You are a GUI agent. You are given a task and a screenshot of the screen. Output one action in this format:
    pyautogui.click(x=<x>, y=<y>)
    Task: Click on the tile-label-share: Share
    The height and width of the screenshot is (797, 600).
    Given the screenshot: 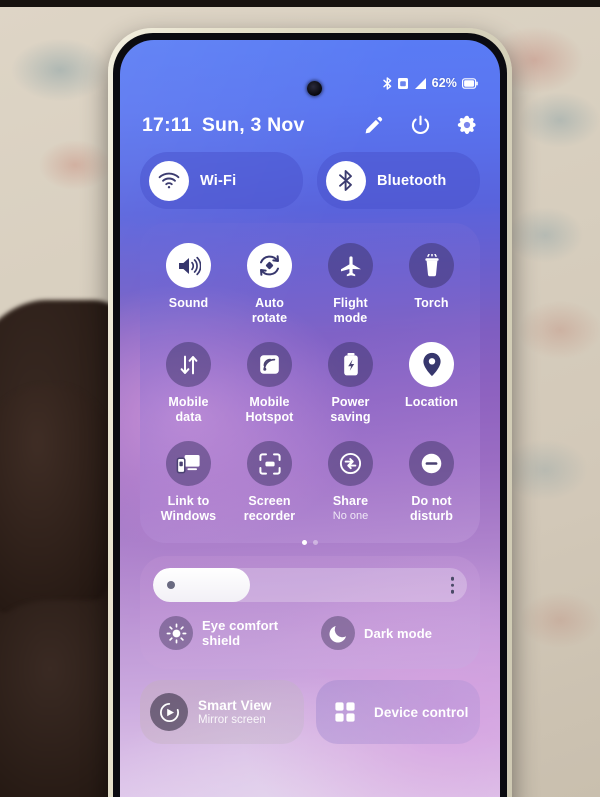 What is the action you would take?
    pyautogui.click(x=350, y=501)
    